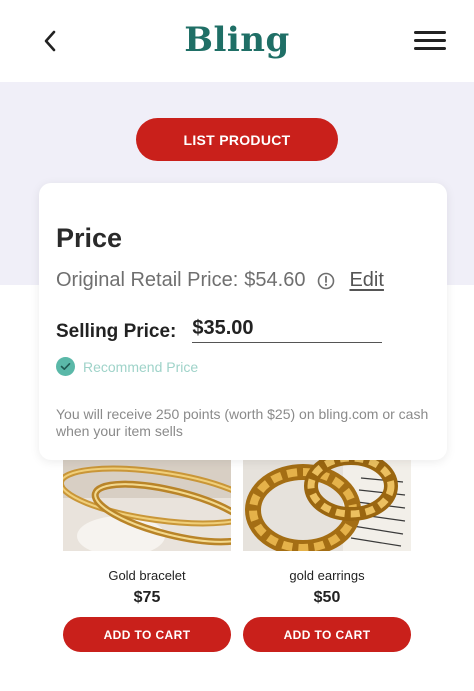 The width and height of the screenshot is (474, 691). I want to click on price-title: Price, so click(89, 238).